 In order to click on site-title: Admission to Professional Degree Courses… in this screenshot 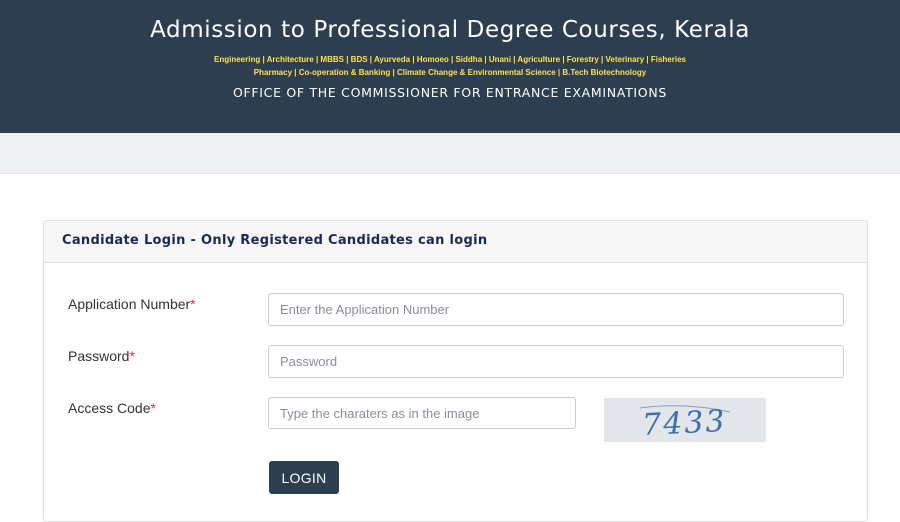, I will do `click(450, 30)`.